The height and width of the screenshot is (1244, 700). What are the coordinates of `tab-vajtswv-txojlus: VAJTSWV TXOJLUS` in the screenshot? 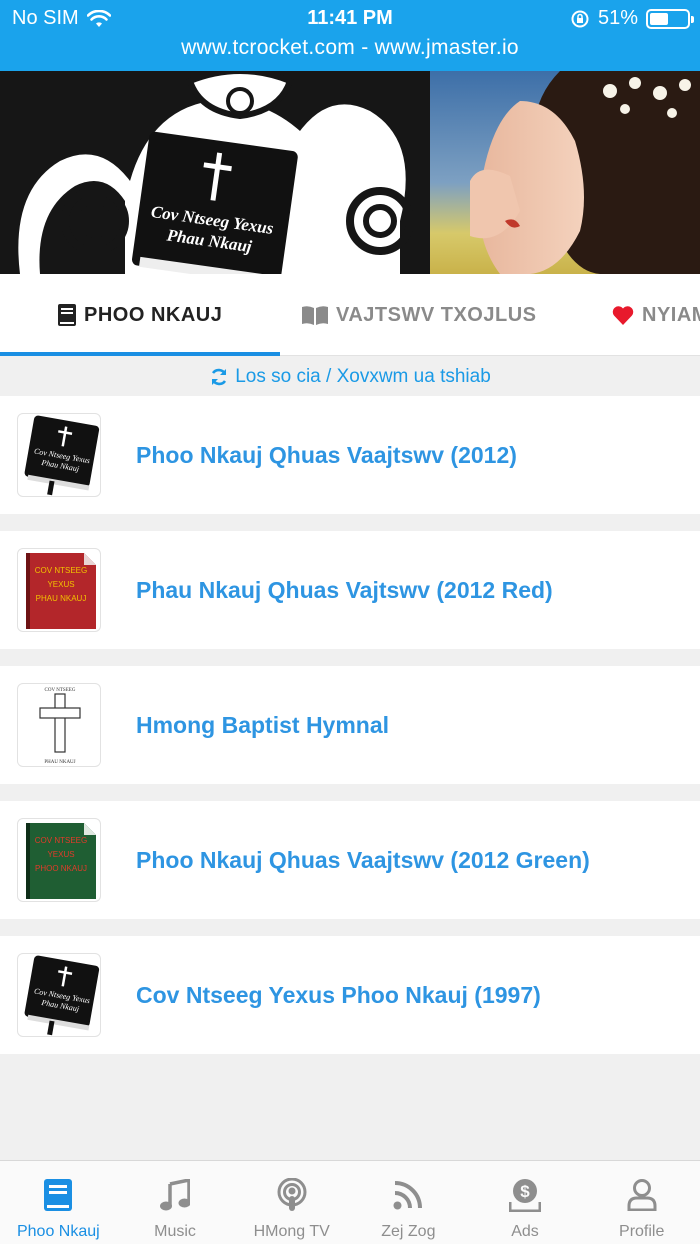 It's located at (419, 315).